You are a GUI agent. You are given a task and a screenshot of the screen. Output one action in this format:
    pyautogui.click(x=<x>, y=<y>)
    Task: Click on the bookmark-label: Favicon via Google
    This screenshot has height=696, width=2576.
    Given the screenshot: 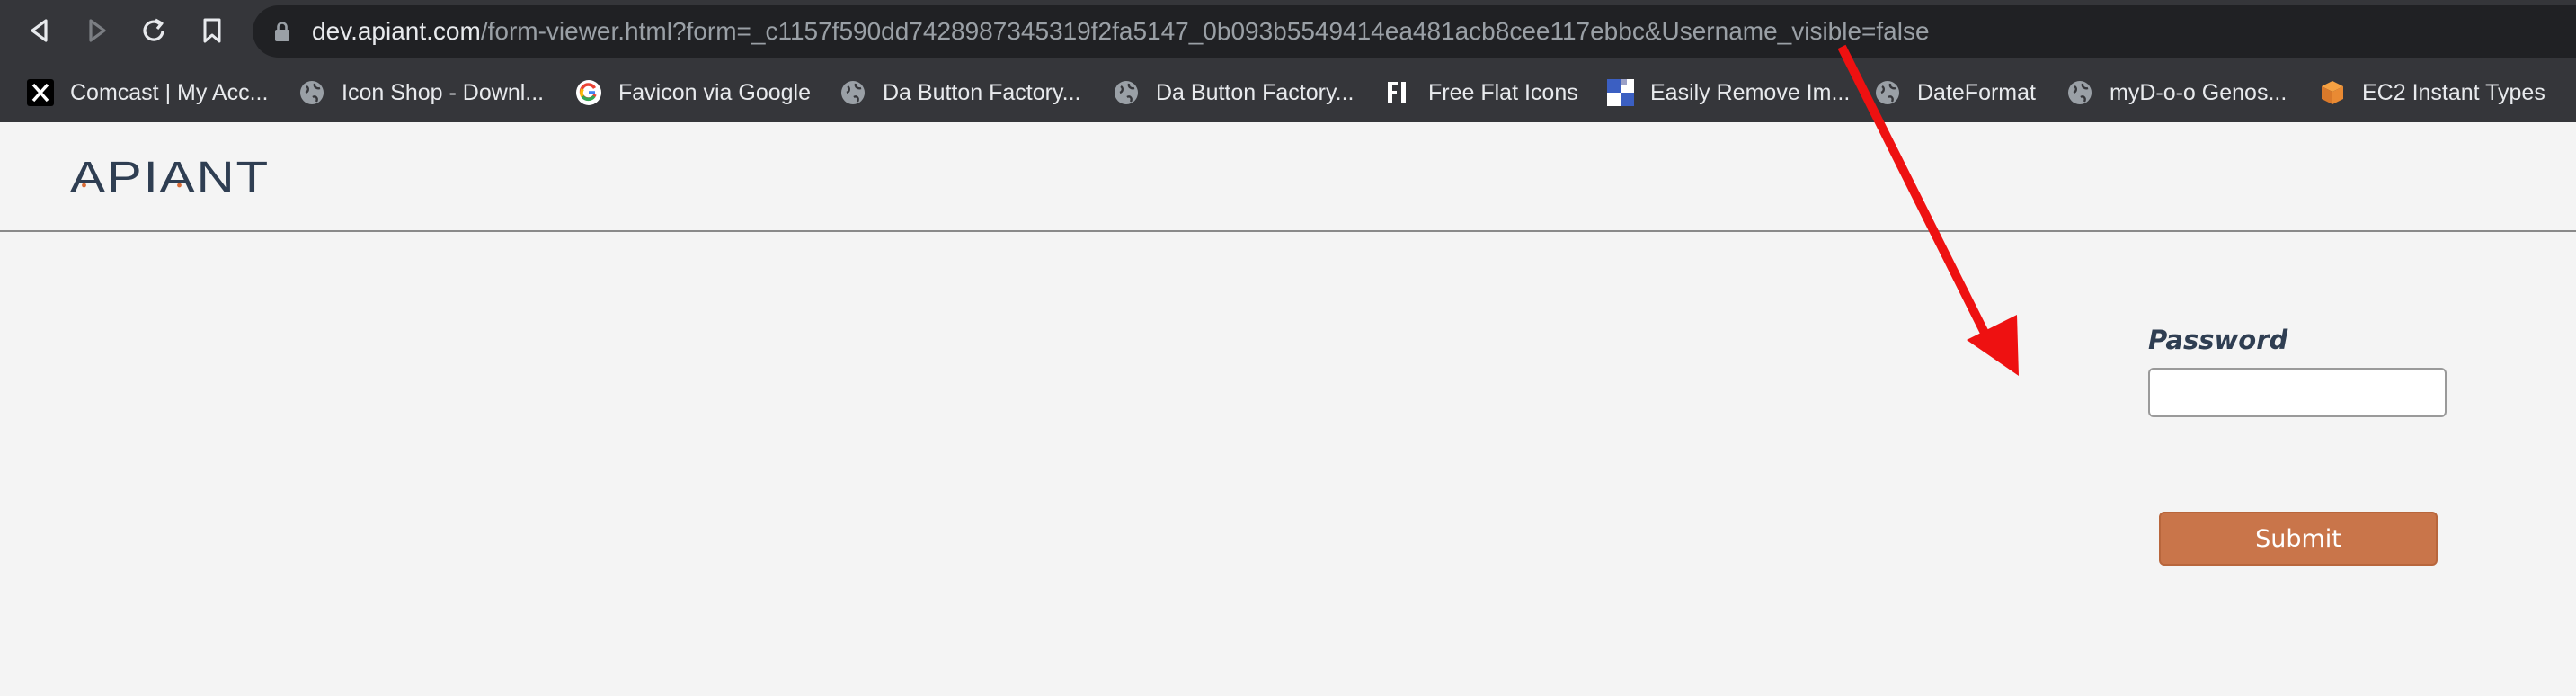 What is the action you would take?
    pyautogui.click(x=715, y=92)
    